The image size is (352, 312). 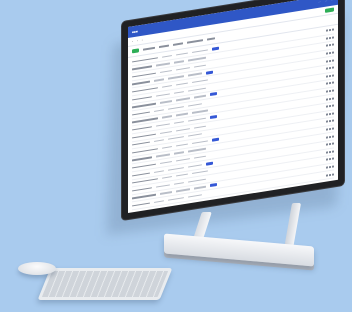 I want to click on filter-chip: •, so click(x=142, y=40).